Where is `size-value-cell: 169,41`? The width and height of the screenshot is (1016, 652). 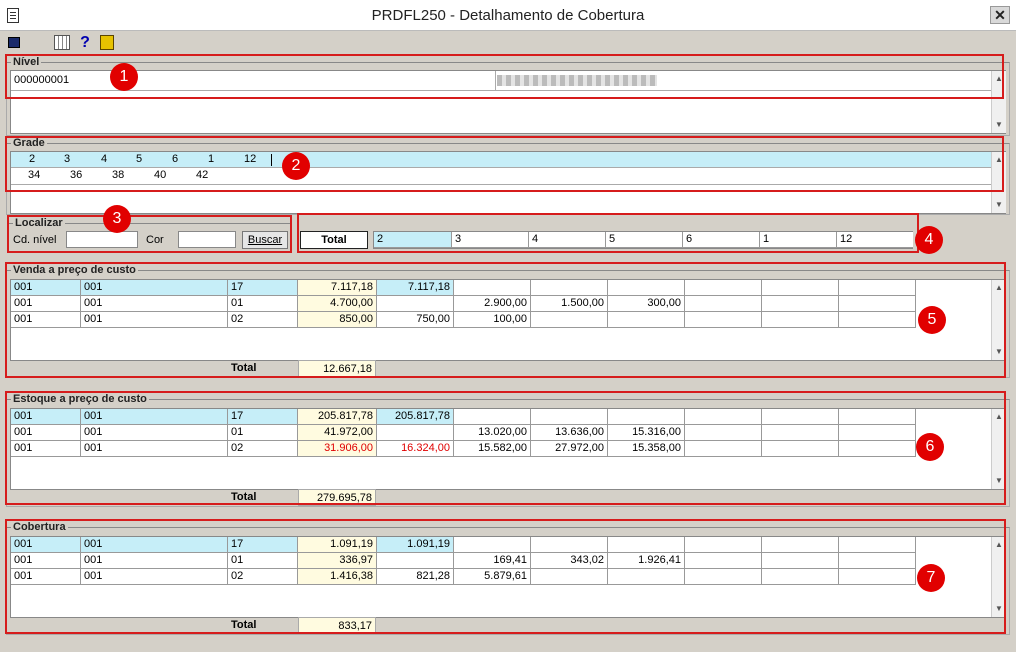 size-value-cell: 169,41 is located at coordinates (492, 561).